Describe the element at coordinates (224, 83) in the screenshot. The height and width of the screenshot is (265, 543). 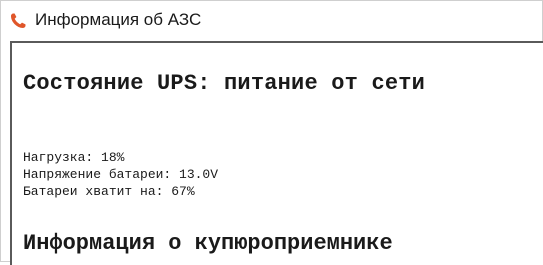
I see `ups-status-heading: Состояние UPS: питание от сети` at that location.